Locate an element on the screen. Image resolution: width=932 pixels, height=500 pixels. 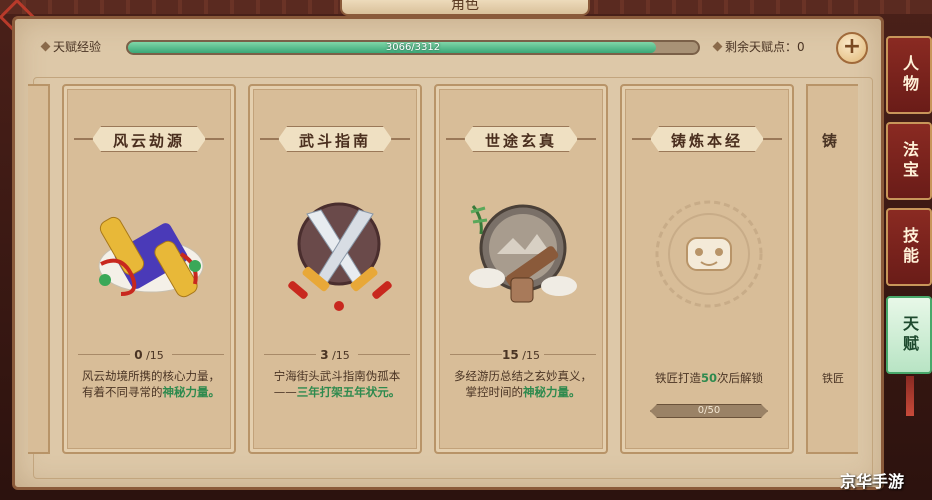
card-level: 15 /15 is located at coordinates (521, 355).